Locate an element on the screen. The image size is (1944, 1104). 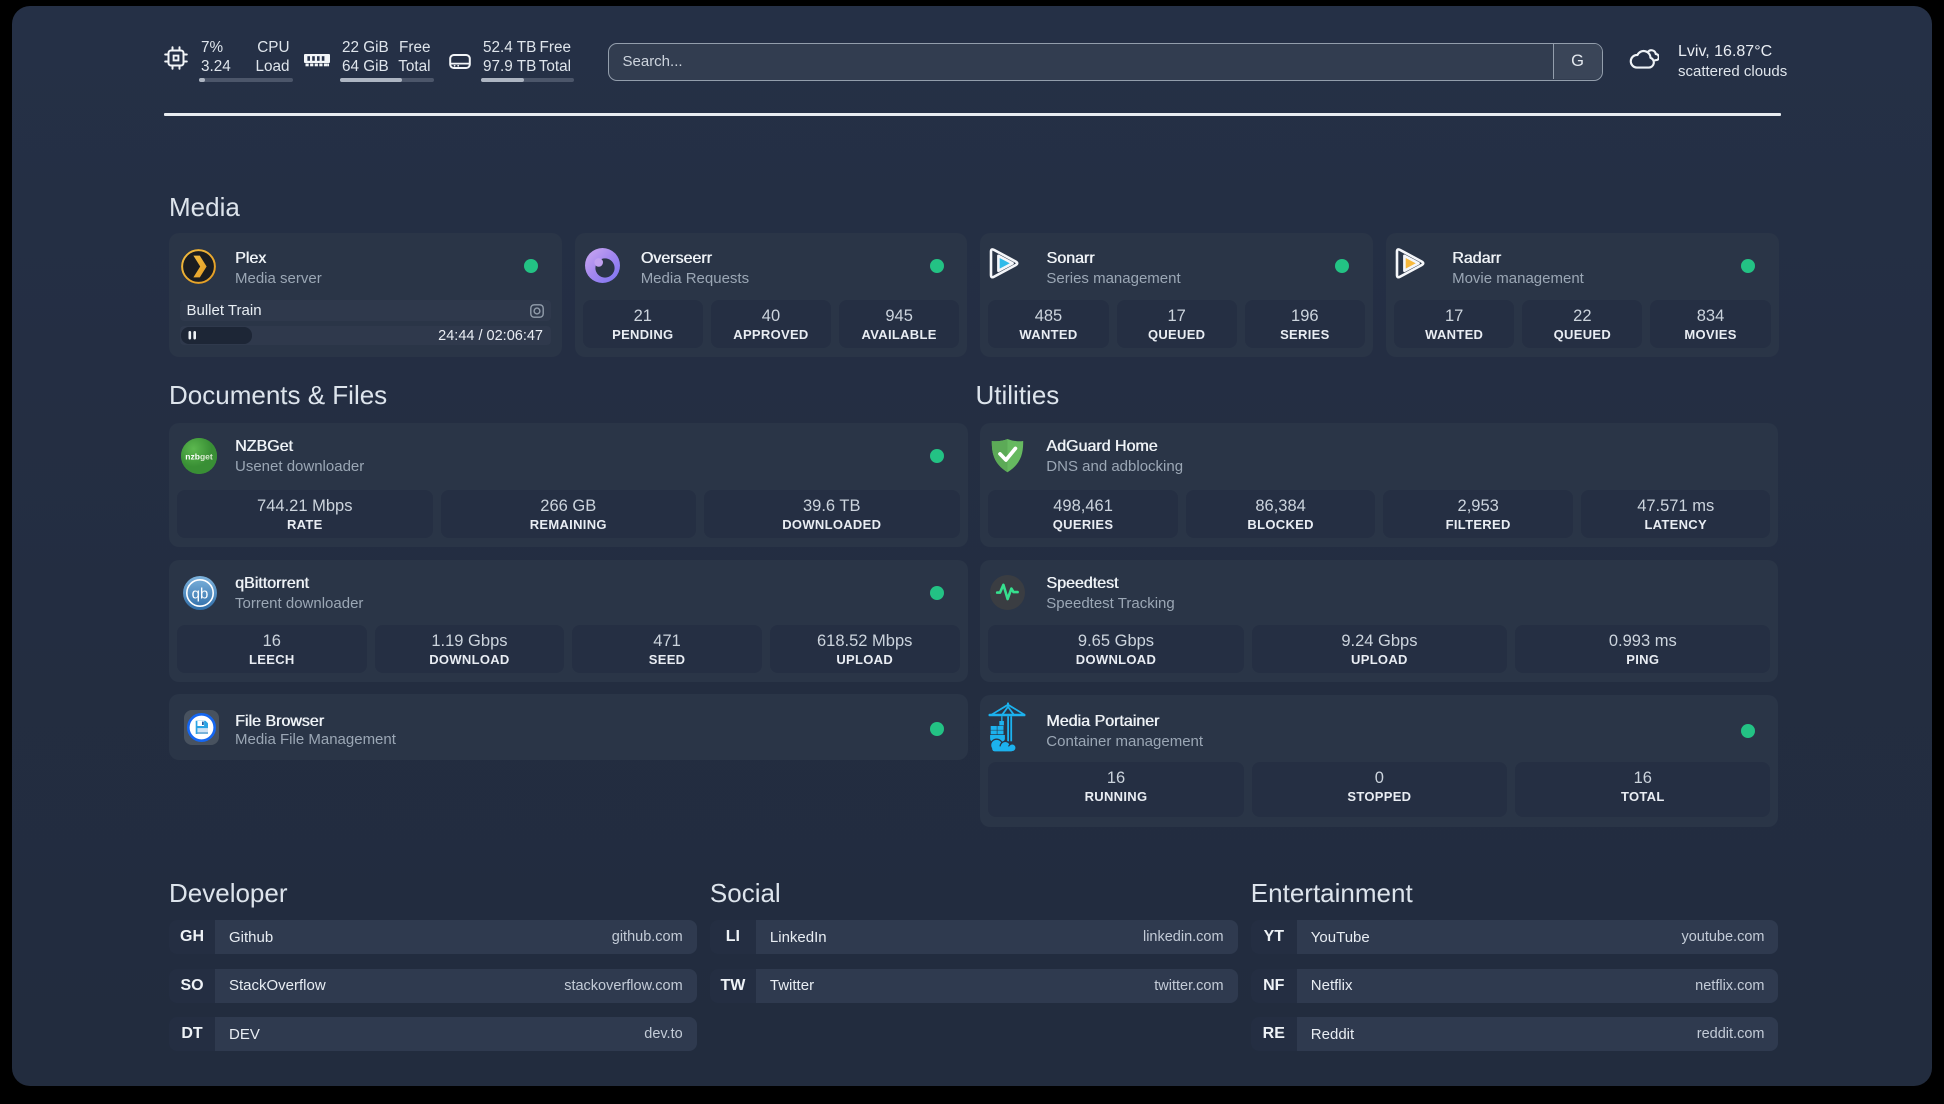
svg-text: nzbget is located at coordinates (199, 457).